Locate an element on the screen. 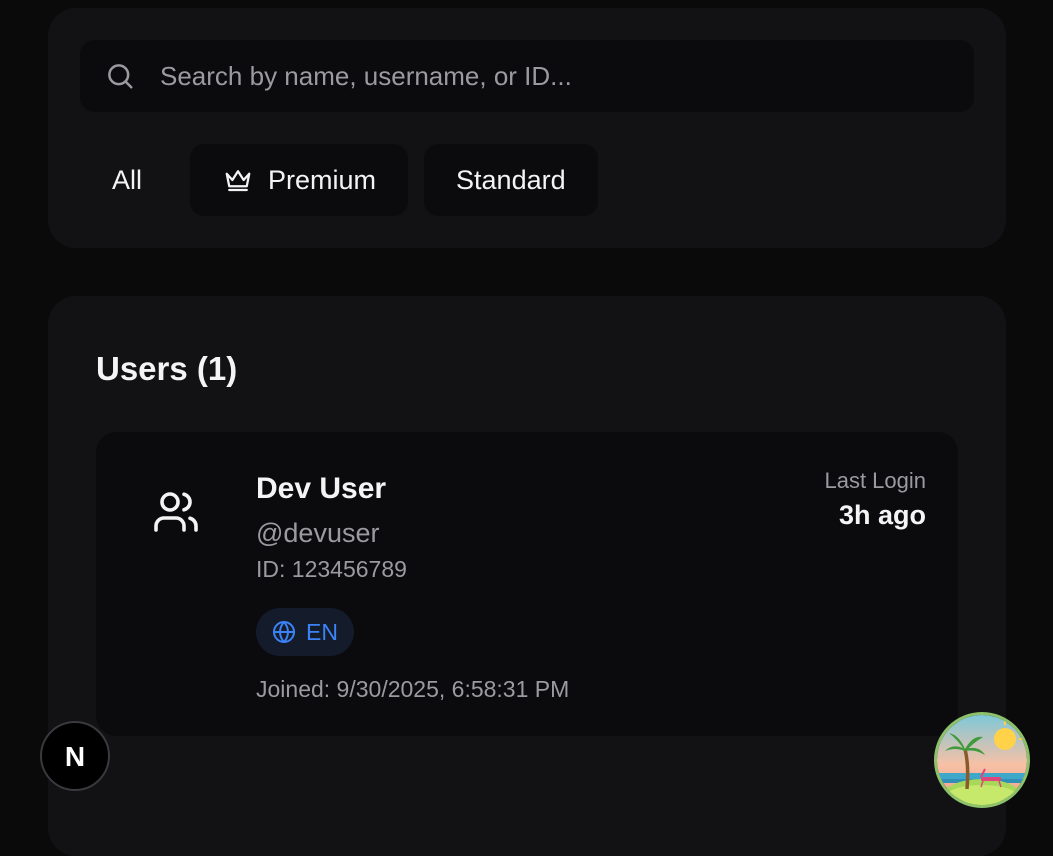 The width and height of the screenshot is (1053, 856). filter-all-label: All is located at coordinates (127, 179).